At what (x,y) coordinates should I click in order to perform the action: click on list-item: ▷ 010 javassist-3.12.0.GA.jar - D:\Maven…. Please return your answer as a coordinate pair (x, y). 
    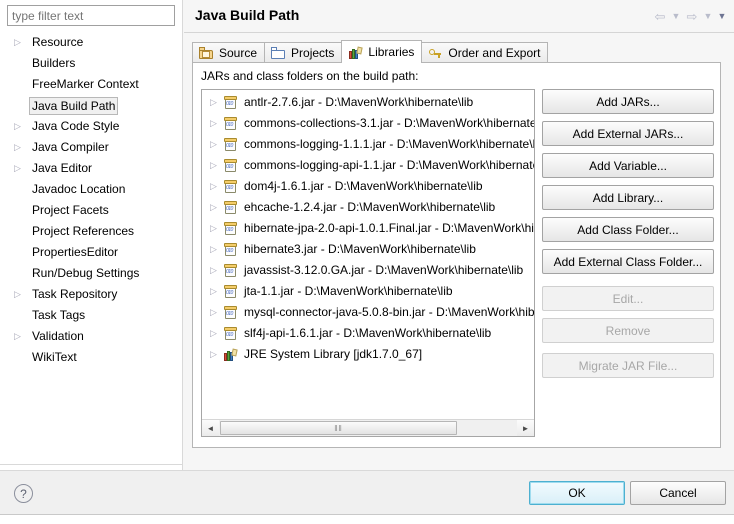
    Looking at the image, I should click on (368, 270).